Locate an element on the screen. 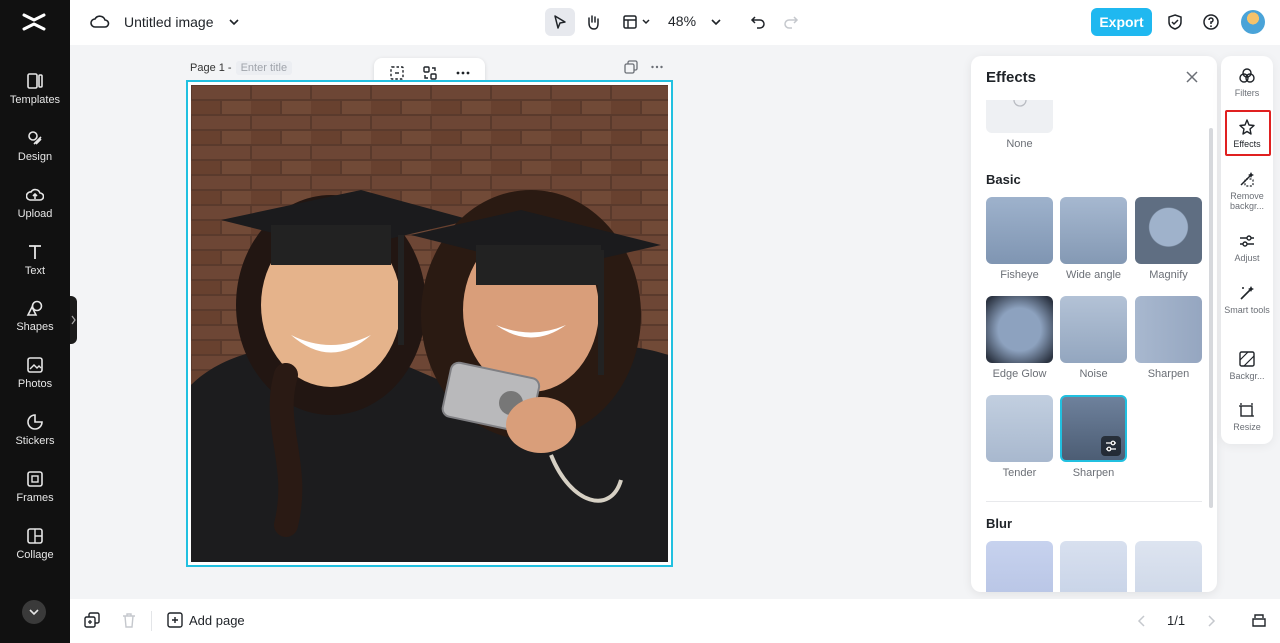 This screenshot has height=643, width=1280. sliders-icon is located at coordinates (1111, 446).